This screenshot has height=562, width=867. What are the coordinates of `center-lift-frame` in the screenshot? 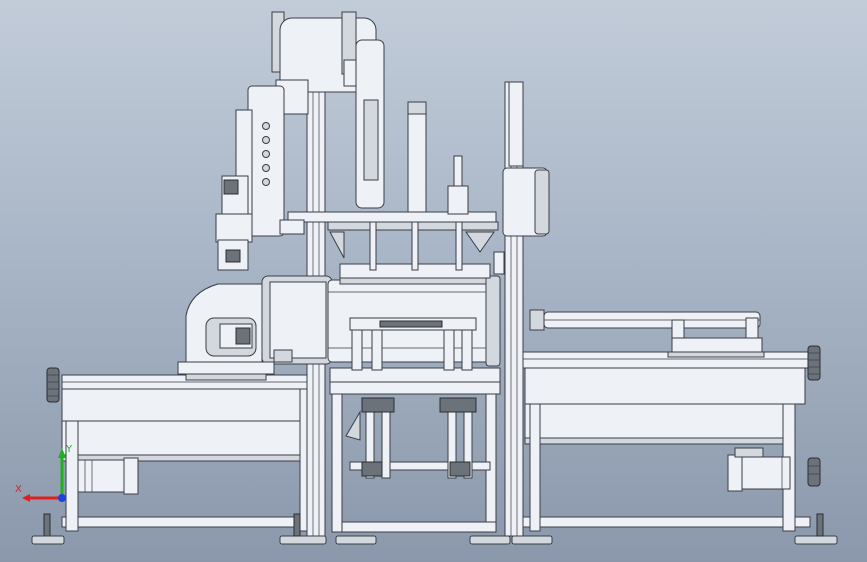 It's located at (415, 450).